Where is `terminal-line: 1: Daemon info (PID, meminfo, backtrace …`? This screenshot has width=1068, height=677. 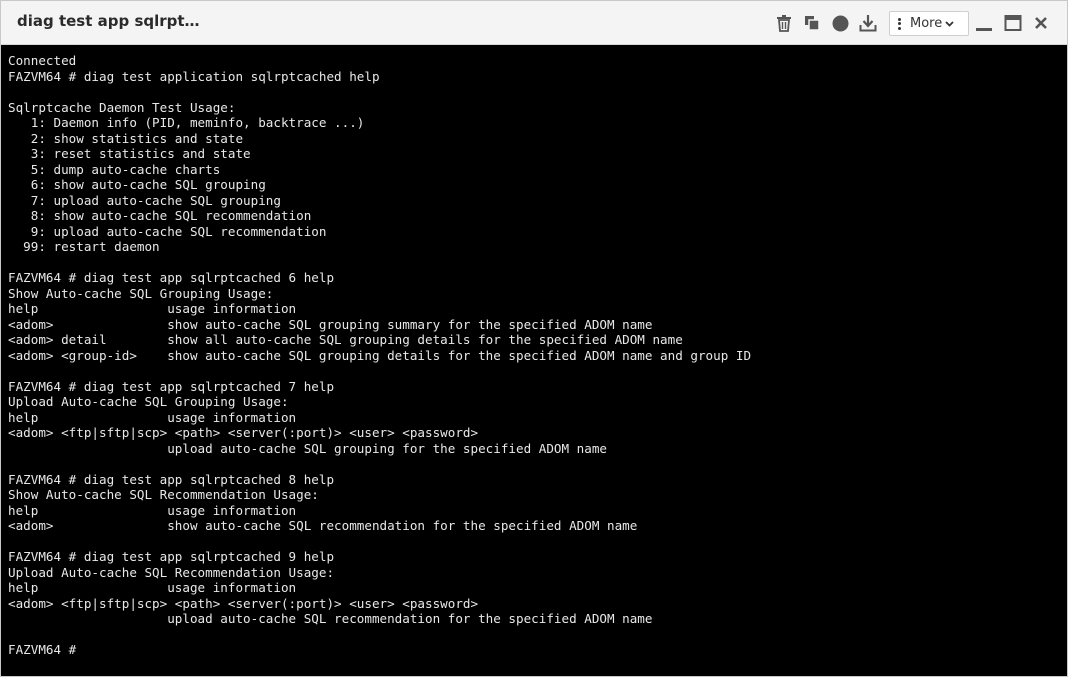
terminal-line: 1: Daemon info (PID, meminfo, backtrace … is located at coordinates (186, 122).